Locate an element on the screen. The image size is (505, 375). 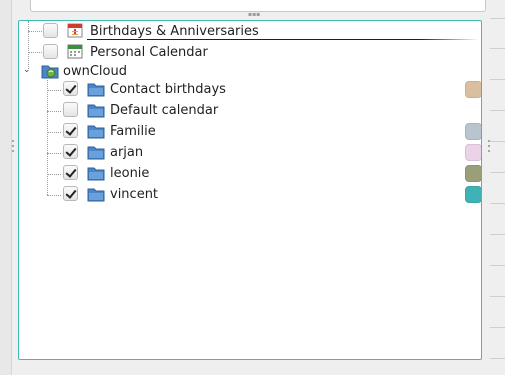
vincent-checkbox is located at coordinates (70, 193).